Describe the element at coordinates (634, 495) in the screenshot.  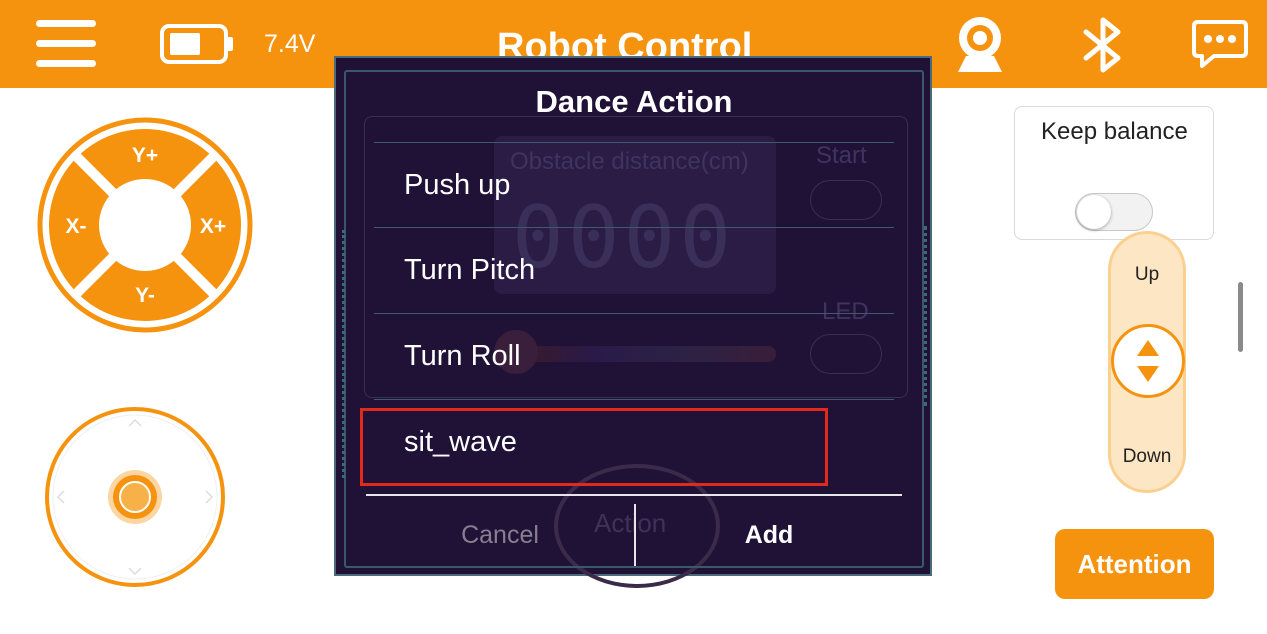
I see `dialog-divider` at that location.